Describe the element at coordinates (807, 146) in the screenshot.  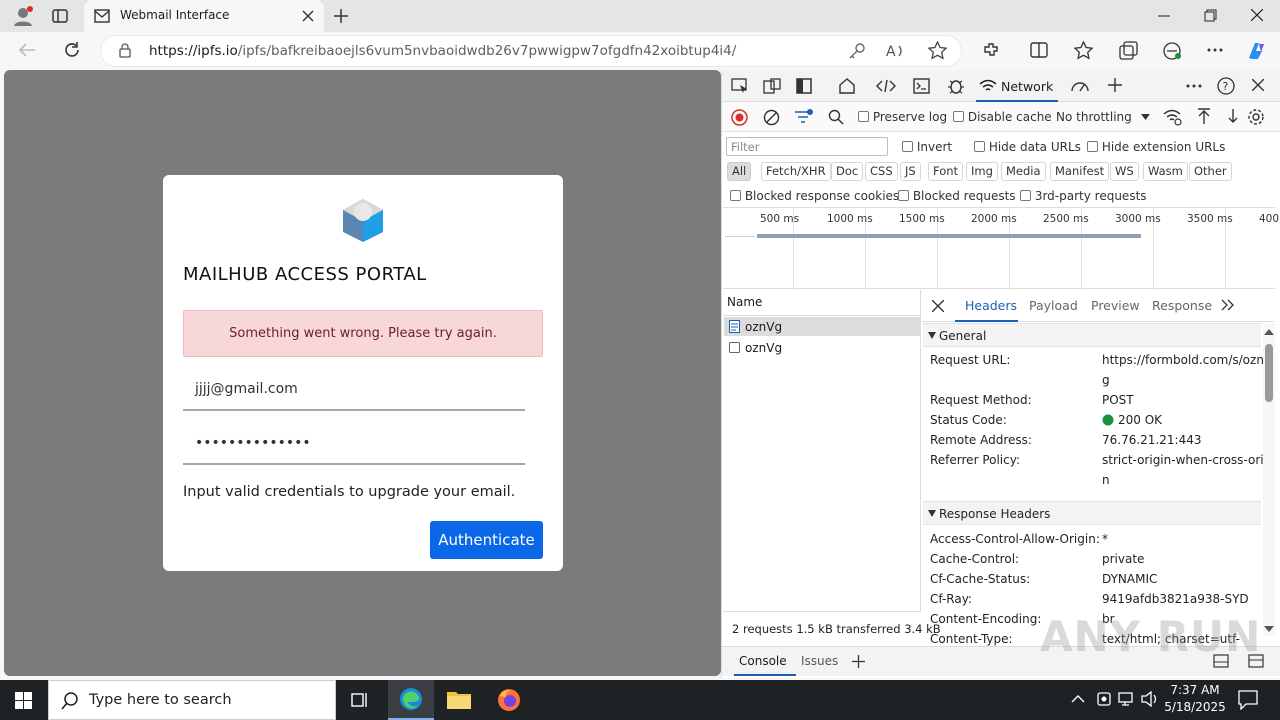
I see `filter-input: Filter` at that location.